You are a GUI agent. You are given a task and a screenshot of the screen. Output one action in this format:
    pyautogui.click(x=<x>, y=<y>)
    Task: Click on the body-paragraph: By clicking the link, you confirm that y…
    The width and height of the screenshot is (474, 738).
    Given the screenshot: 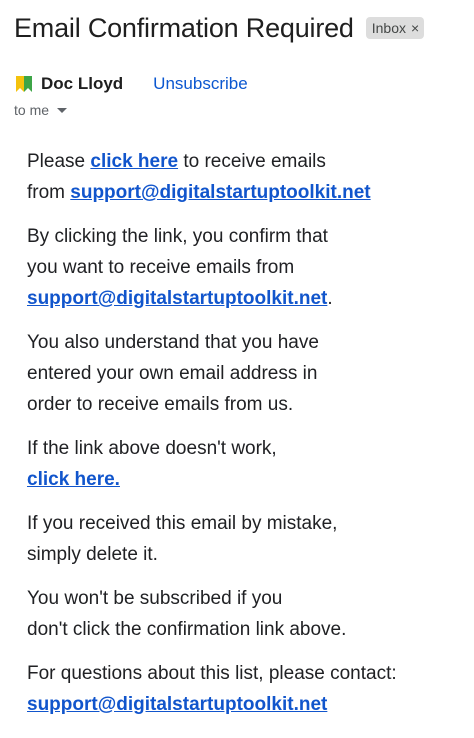 What is the action you would take?
    pyautogui.click(x=242, y=267)
    